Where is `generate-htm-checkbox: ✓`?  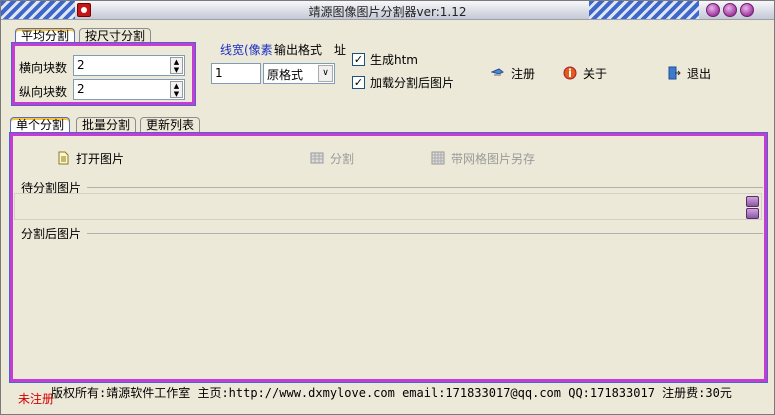 generate-htm-checkbox: ✓ is located at coordinates (358, 59).